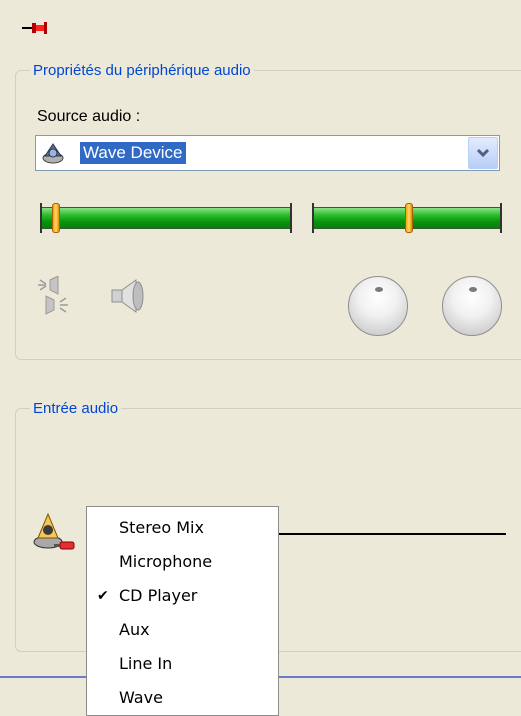 The height and width of the screenshot is (716, 521). What do you see at coordinates (267, 153) in the screenshot?
I see `source-audio-combobox: Wave Device` at bounding box center [267, 153].